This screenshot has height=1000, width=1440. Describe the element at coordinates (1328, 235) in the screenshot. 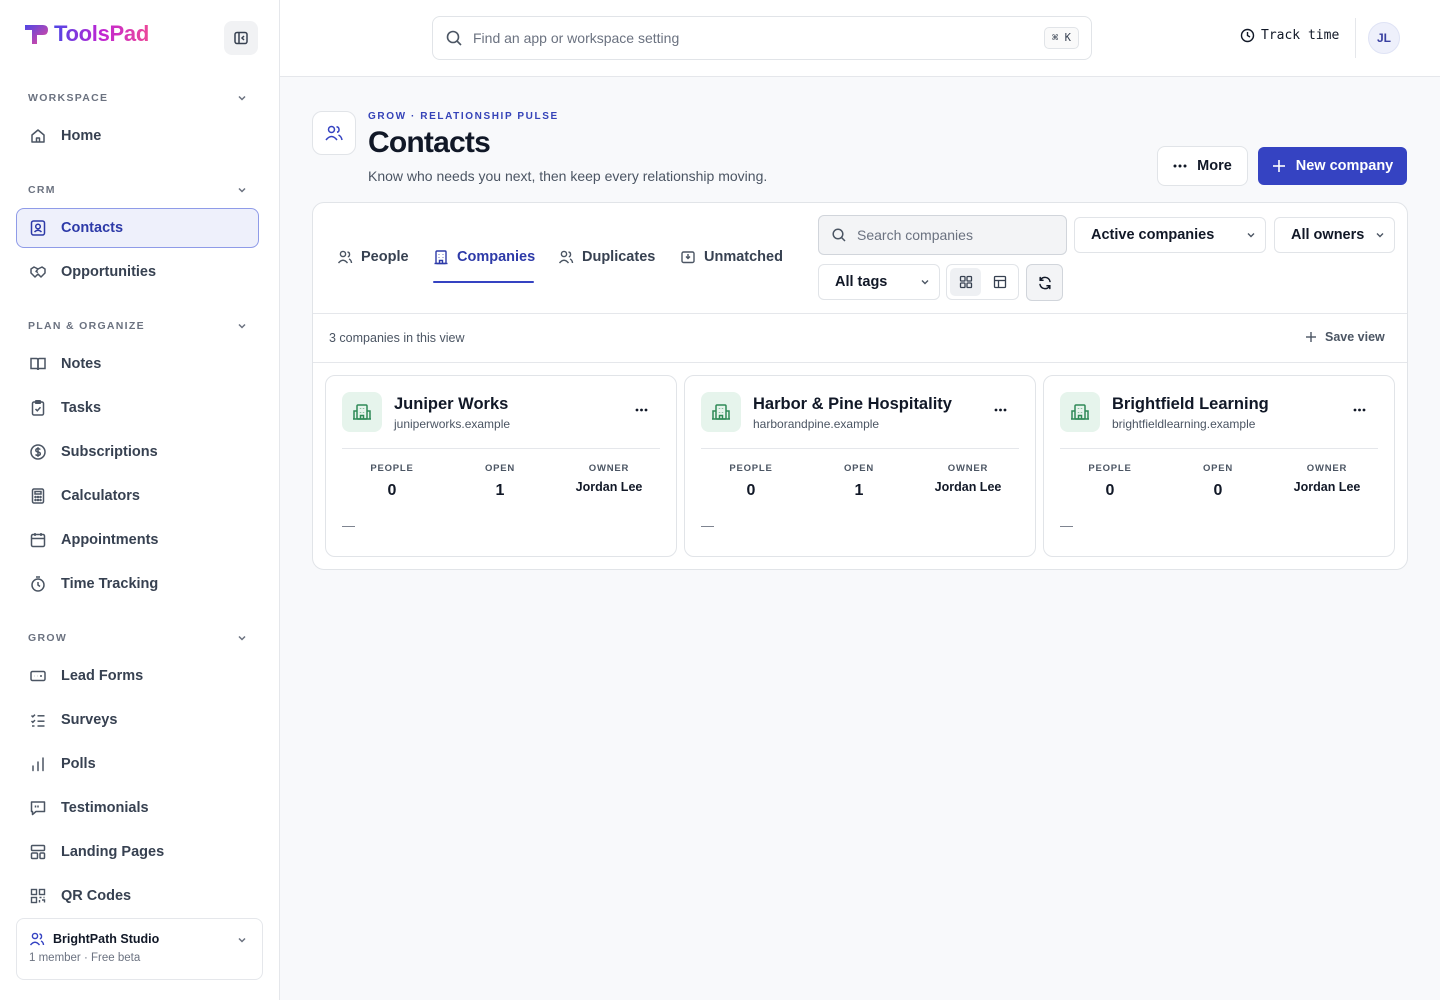

I see `owner-select-value: All owners` at that location.